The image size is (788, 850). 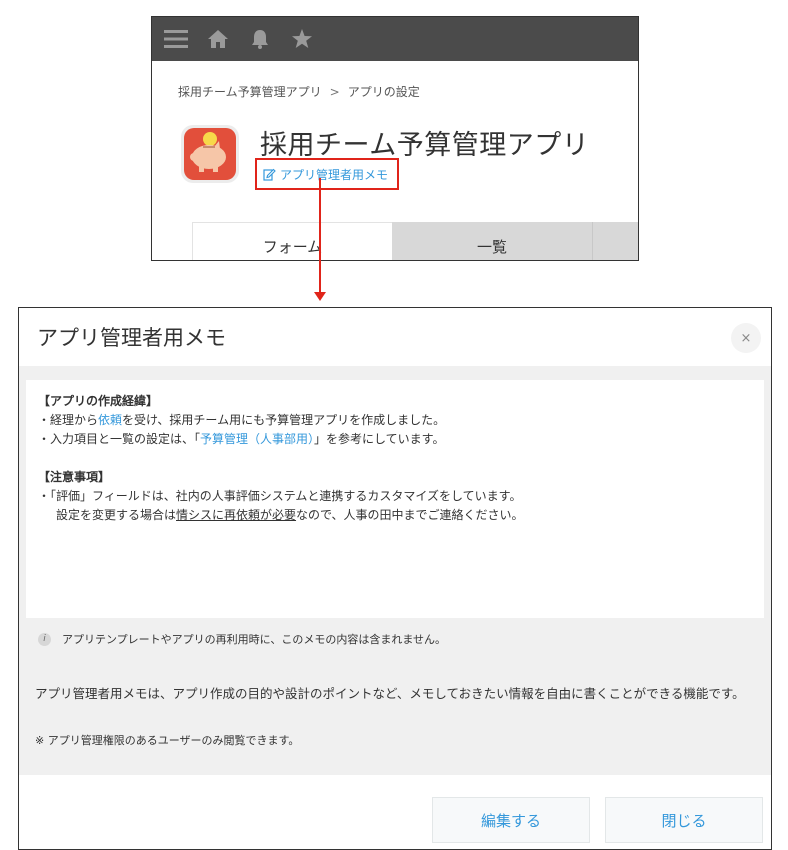 I want to click on memo-link-budget-app: 予算管理（人事部用）, so click(x=257, y=439).